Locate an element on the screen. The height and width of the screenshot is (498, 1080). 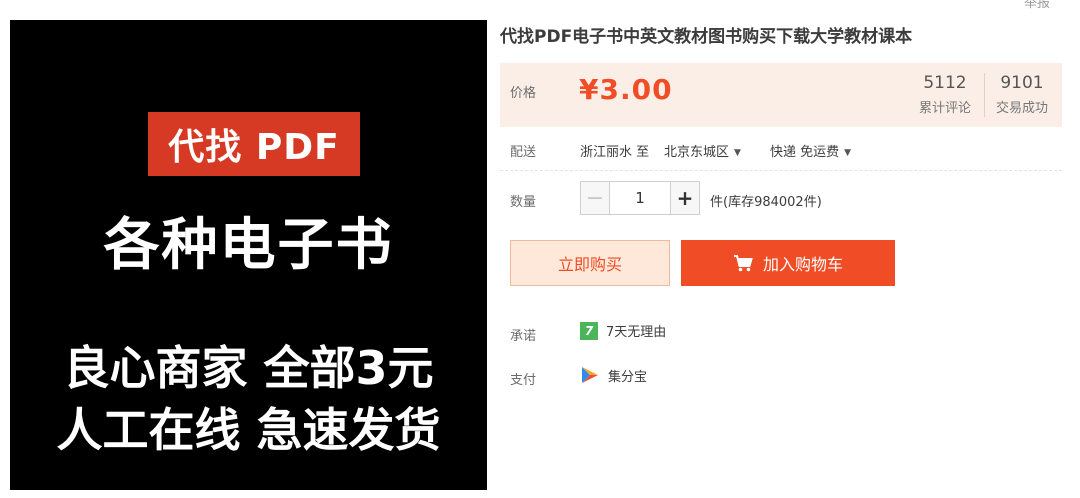
stat-divider is located at coordinates (984, 95).